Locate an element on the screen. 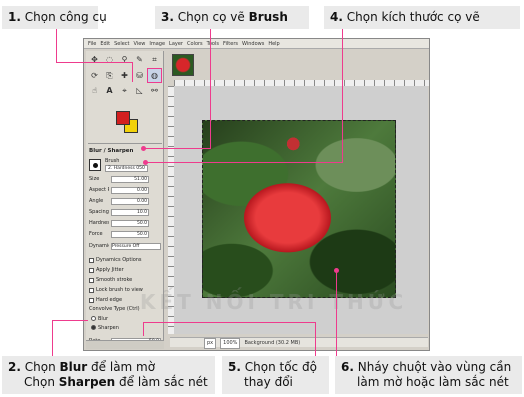 This screenshot has width=524, height=397. check-smooth-stroke: Smooth stroke is located at coordinates (110, 280).